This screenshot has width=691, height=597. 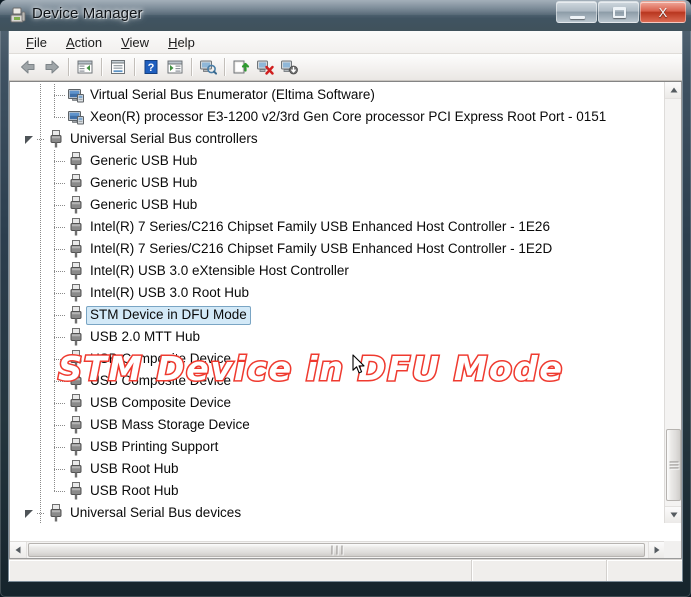 I want to click on scroll-up-button, so click(x=673, y=90).